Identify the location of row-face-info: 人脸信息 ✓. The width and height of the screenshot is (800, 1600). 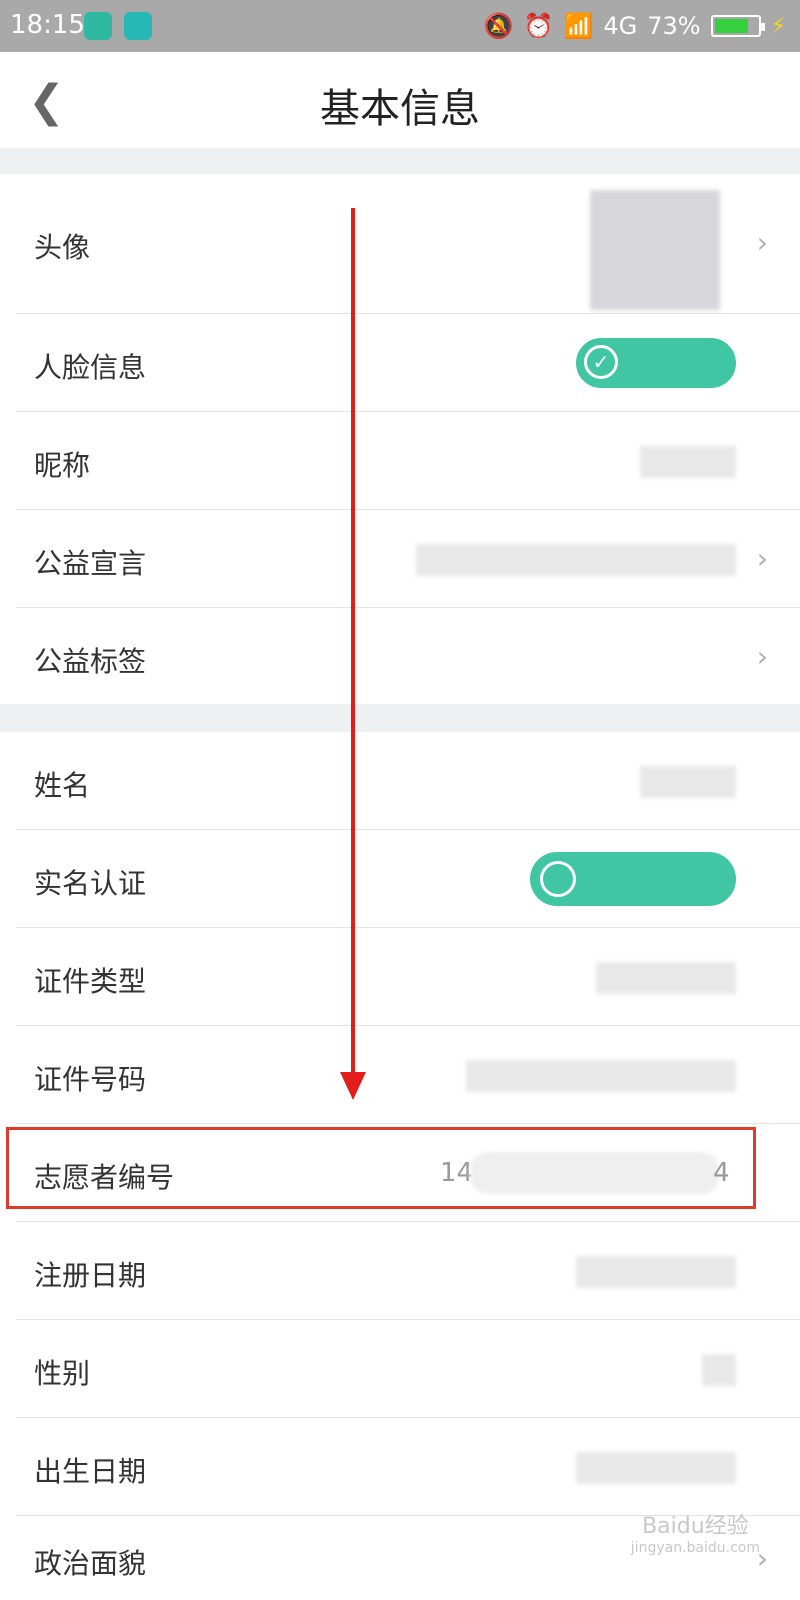
(400, 363).